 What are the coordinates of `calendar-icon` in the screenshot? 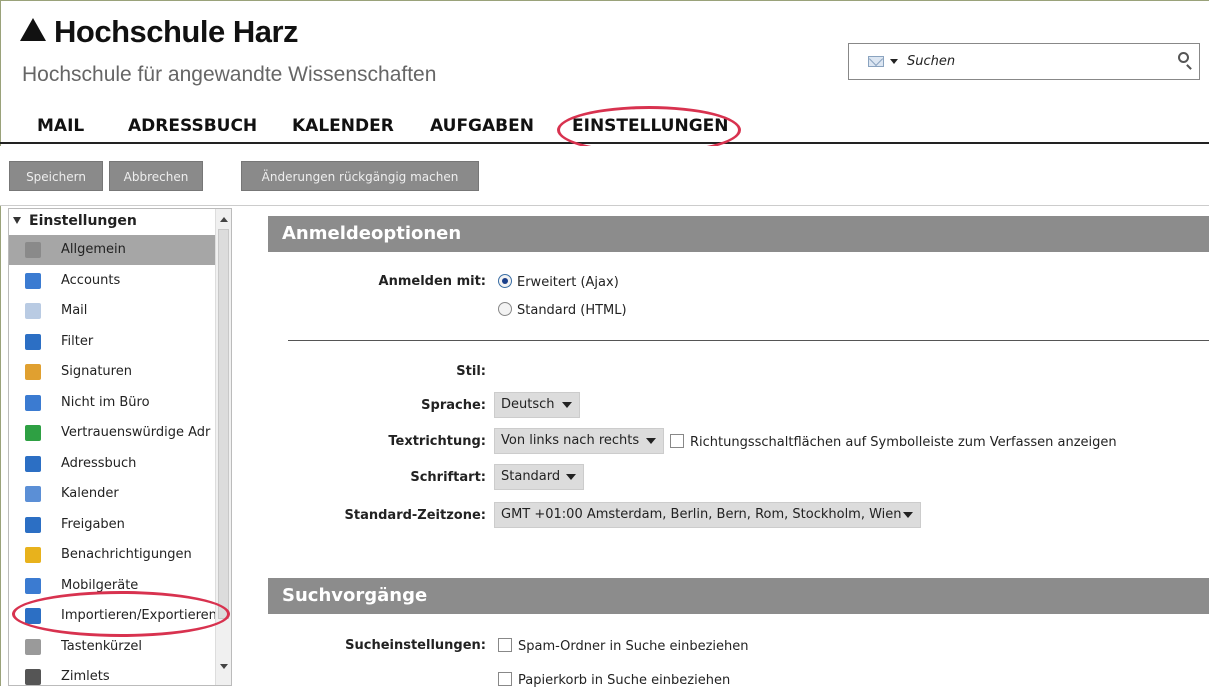 It's located at (33, 494).